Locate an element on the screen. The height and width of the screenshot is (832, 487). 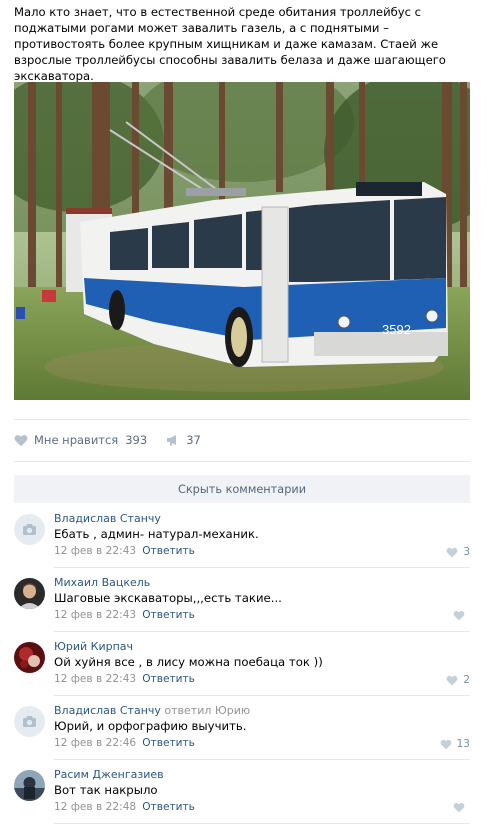
comment-like-count: 13 is located at coordinates (463, 744).